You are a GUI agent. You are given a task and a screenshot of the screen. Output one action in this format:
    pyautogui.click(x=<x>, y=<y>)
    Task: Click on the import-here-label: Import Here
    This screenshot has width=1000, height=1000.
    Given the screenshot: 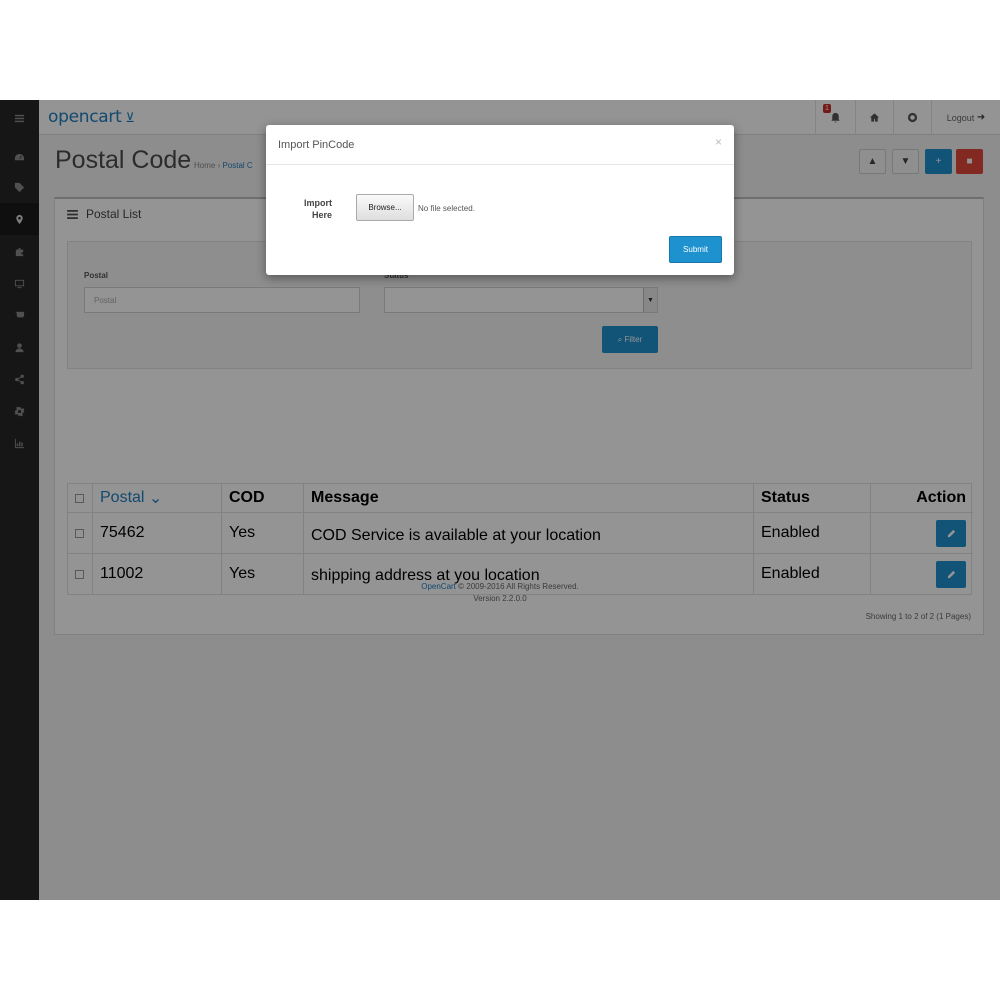 What is the action you would take?
    pyautogui.click(x=312, y=209)
    